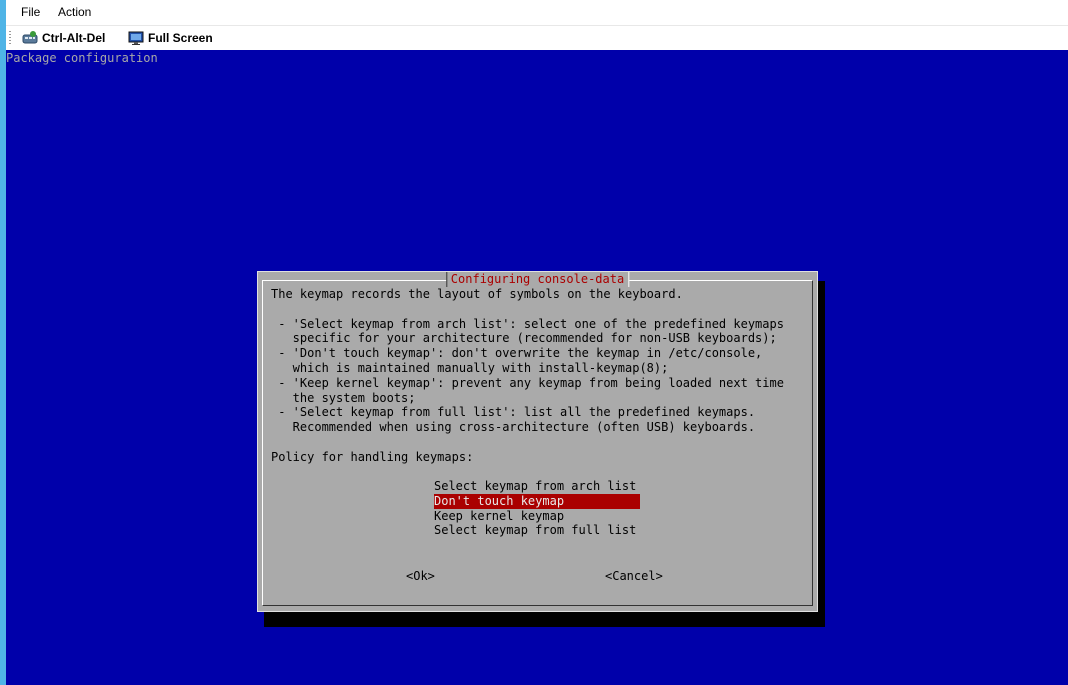 This screenshot has height=685, width=1068. I want to click on monitor-icon, so click(136, 38).